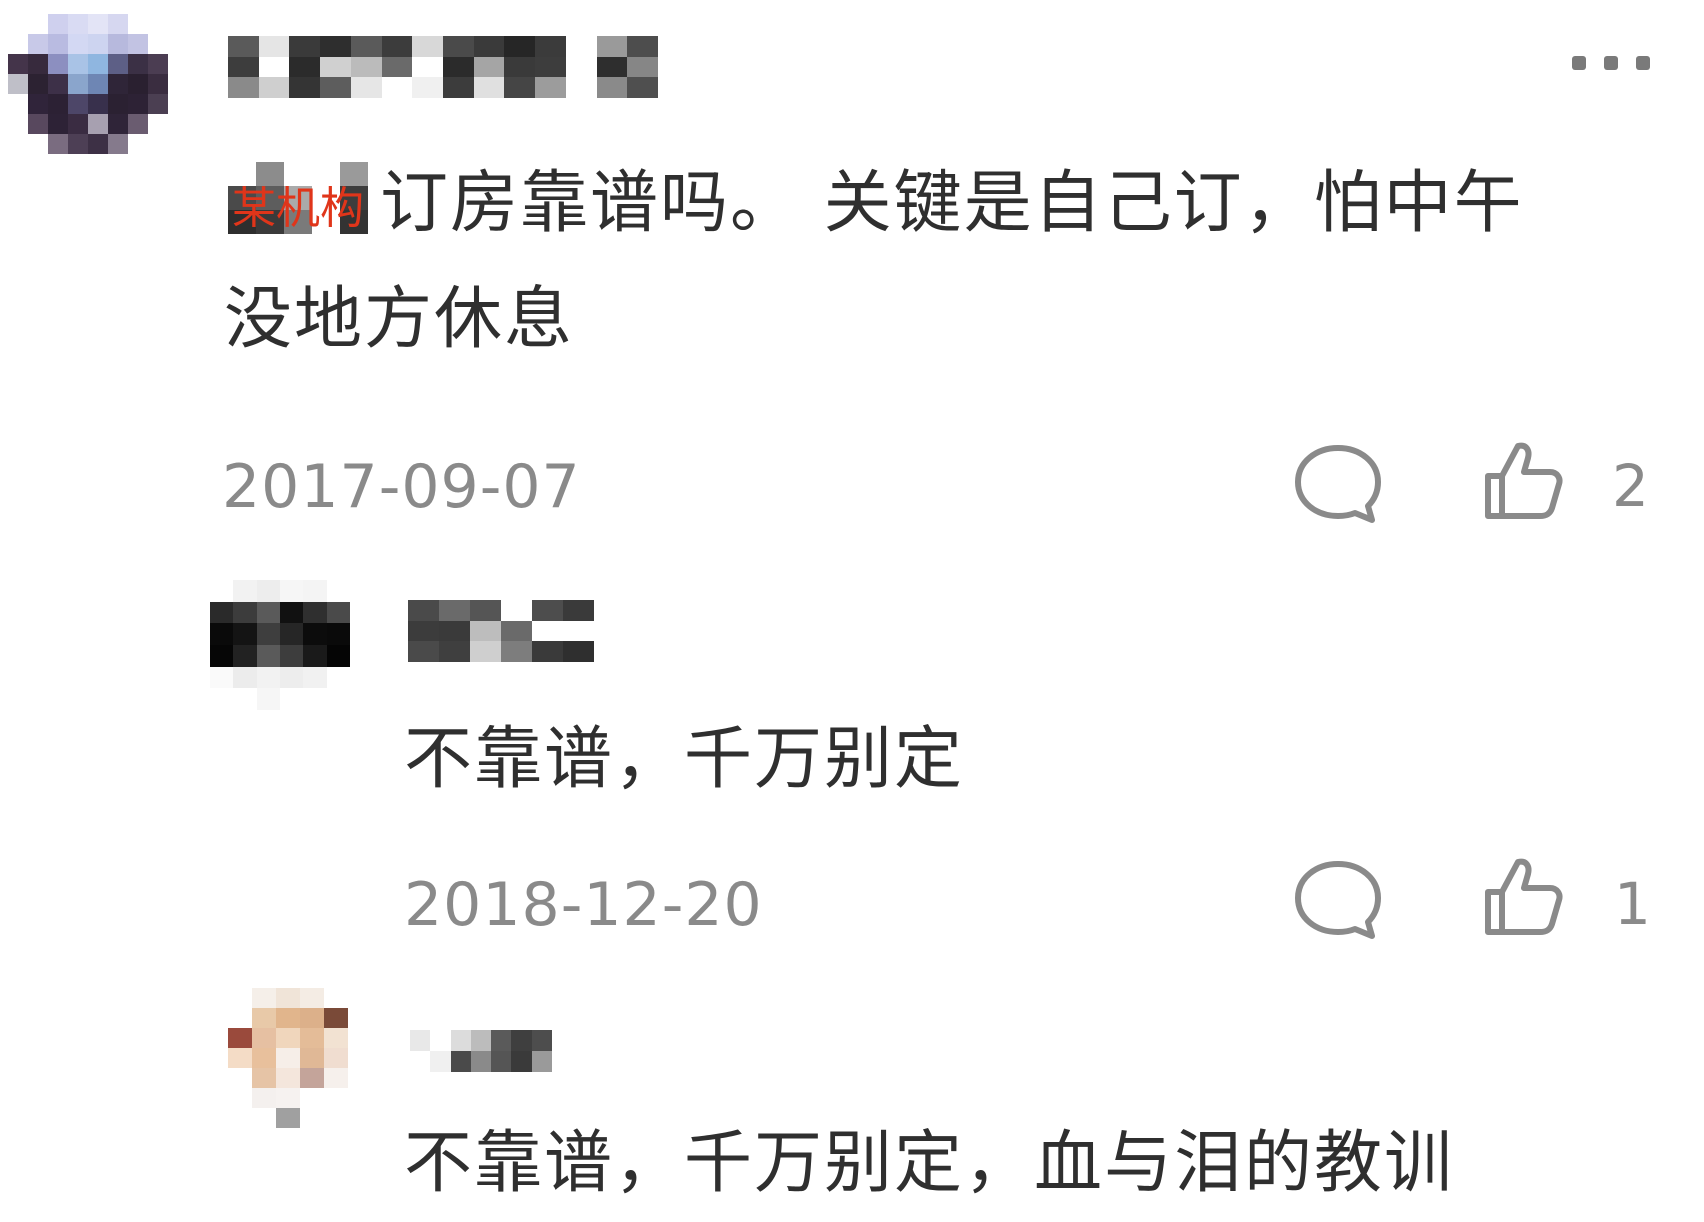 The width and height of the screenshot is (1704, 1222). Describe the element at coordinates (1611, 63) in the screenshot. I see `more-icon` at that location.